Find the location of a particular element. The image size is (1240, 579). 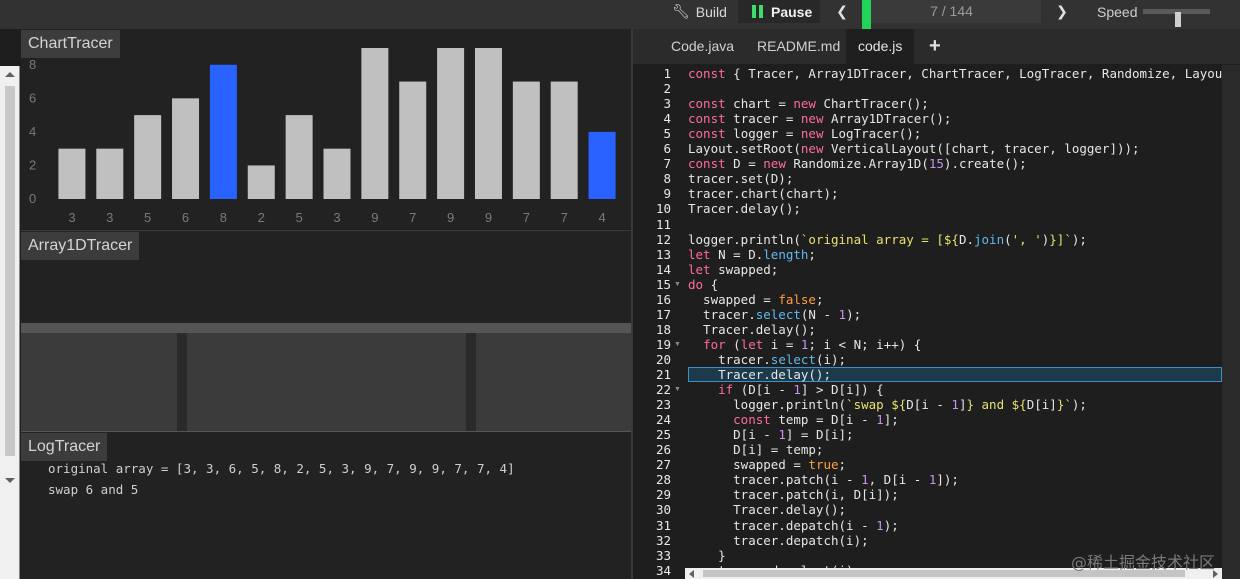

line-number: 32 is located at coordinates (663, 540).